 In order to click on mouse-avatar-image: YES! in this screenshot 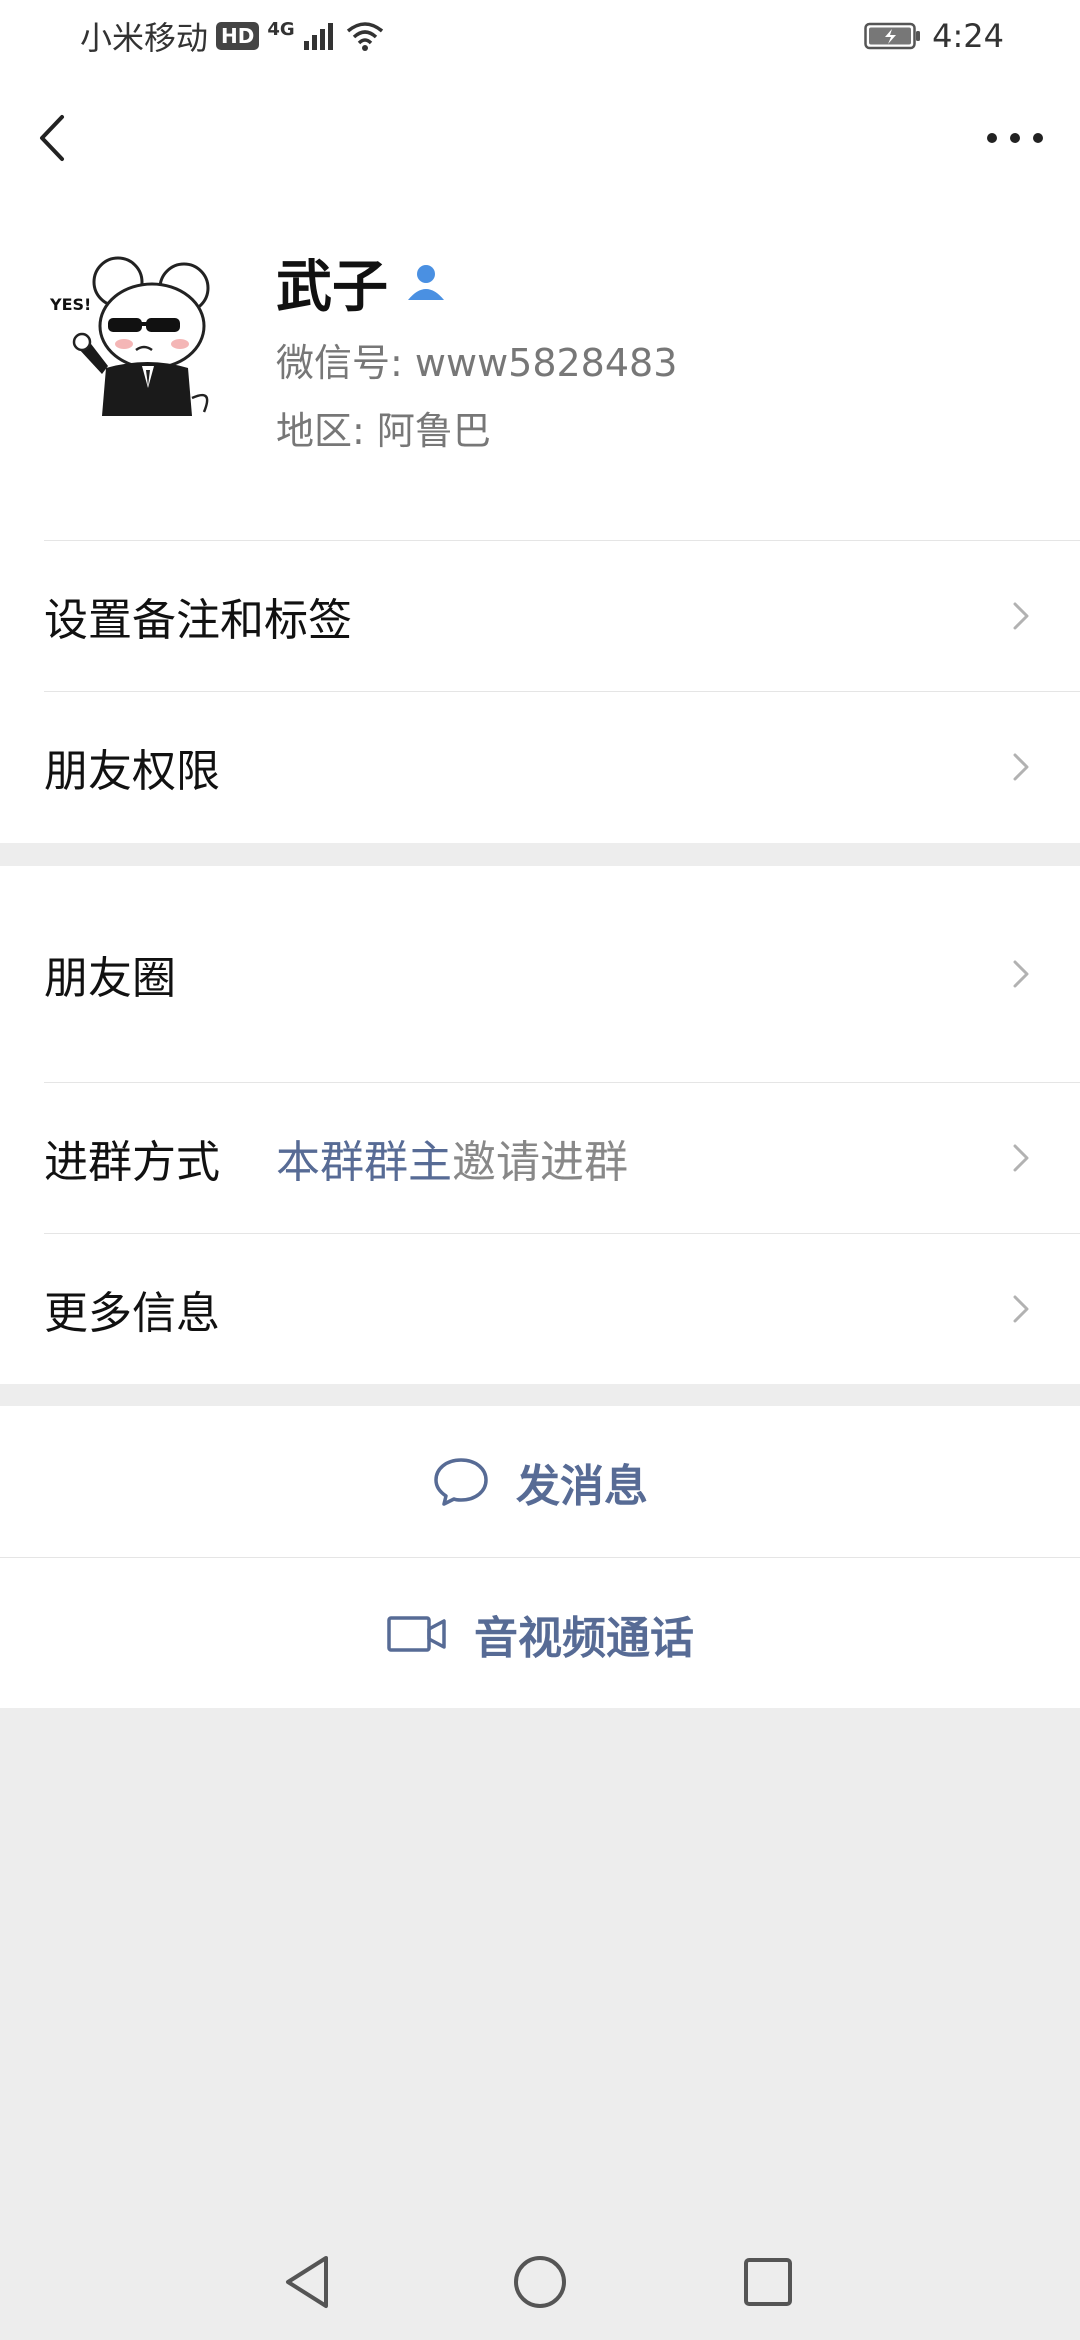, I will do `click(134, 338)`.